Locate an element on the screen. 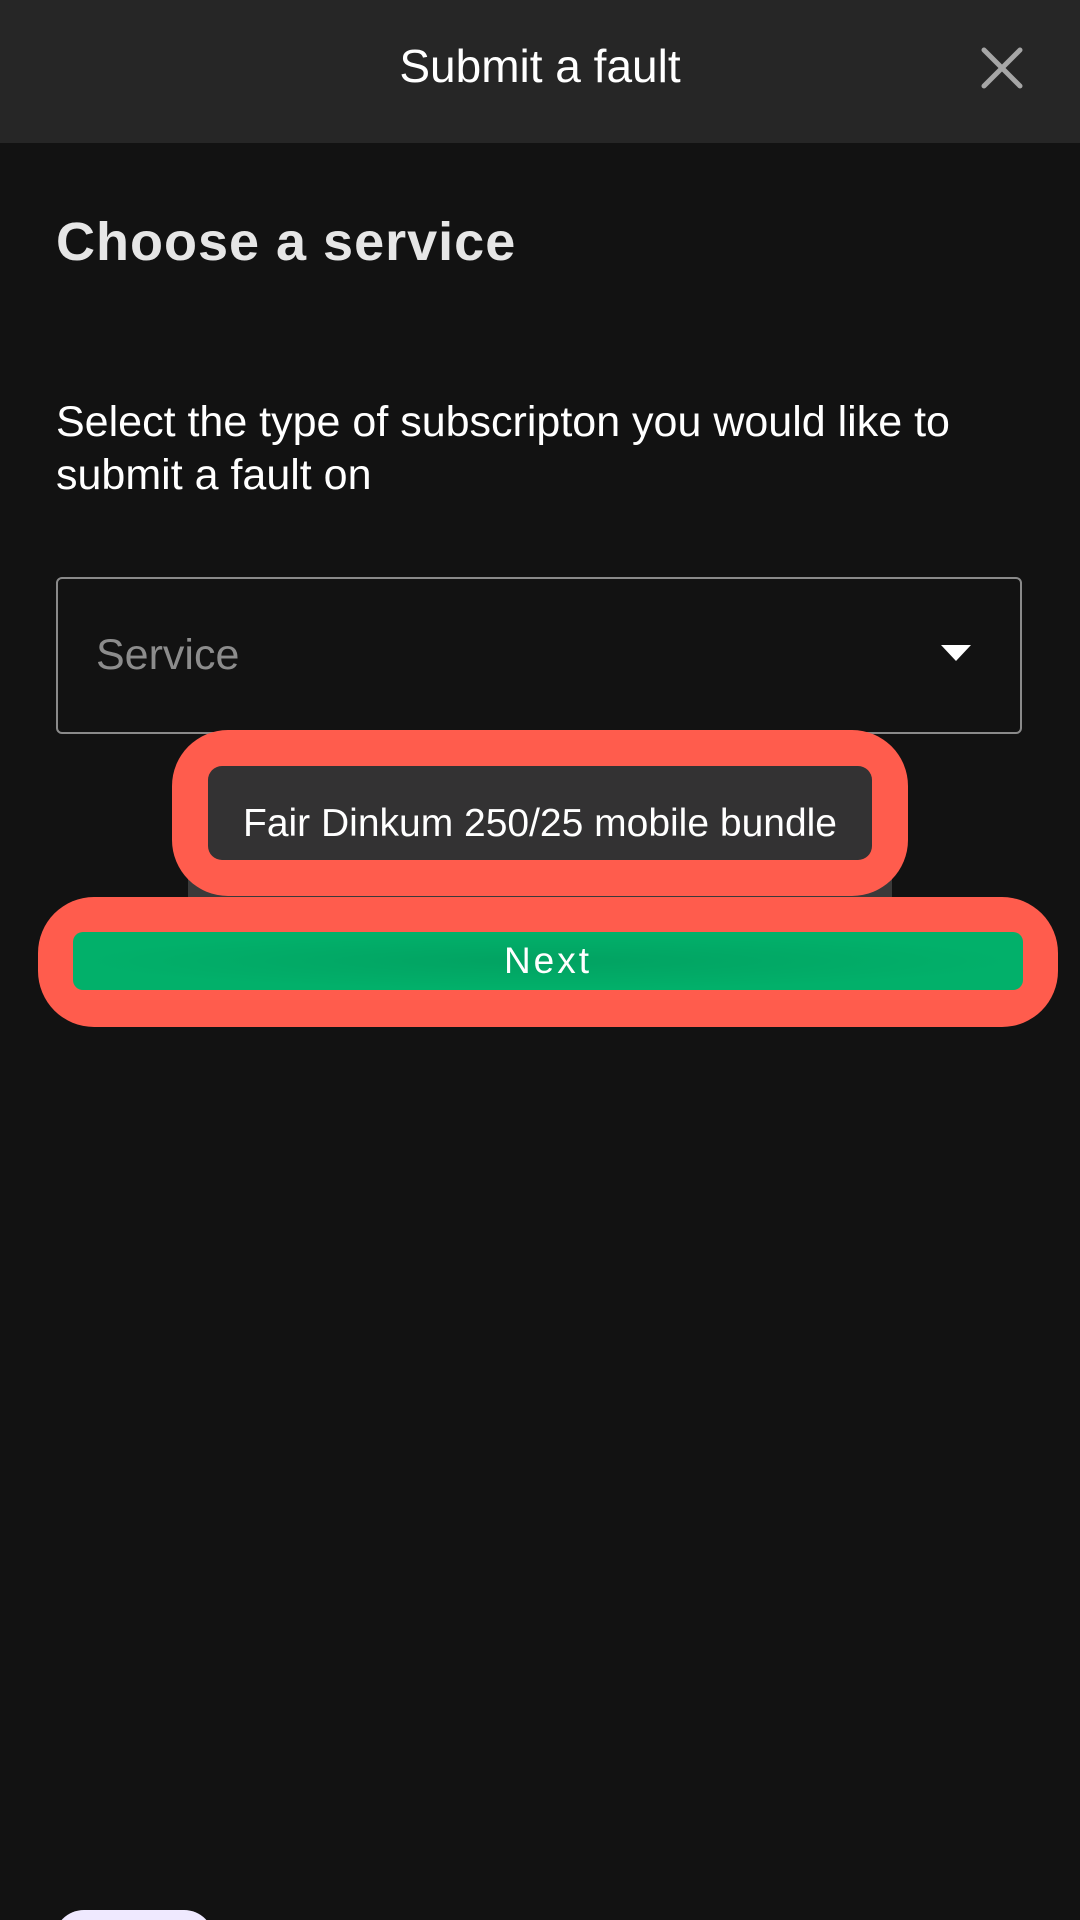 The image size is (1080, 1920). dropdown-option-fair-dinkum: Fair Dinkum 250/25 mobile bundle is located at coordinates (540, 813).